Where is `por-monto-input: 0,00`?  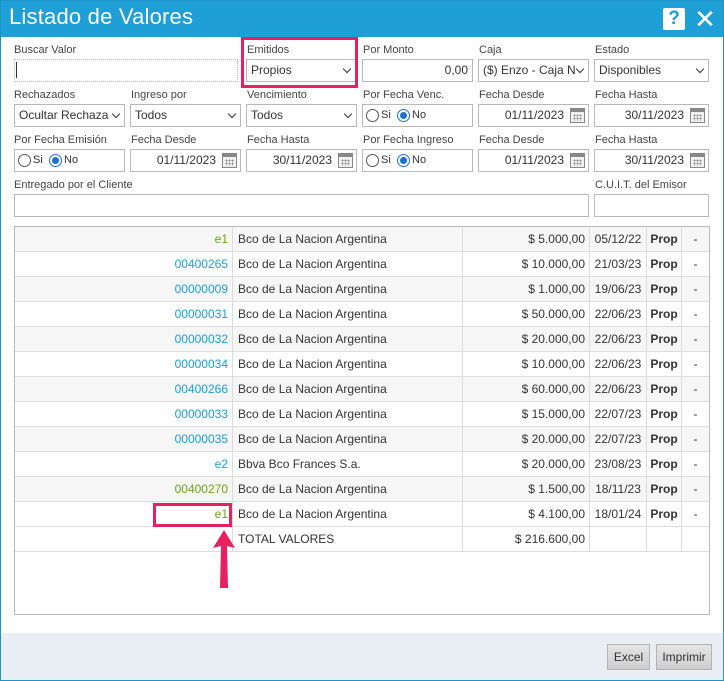
por-monto-input: 0,00 is located at coordinates (417, 70).